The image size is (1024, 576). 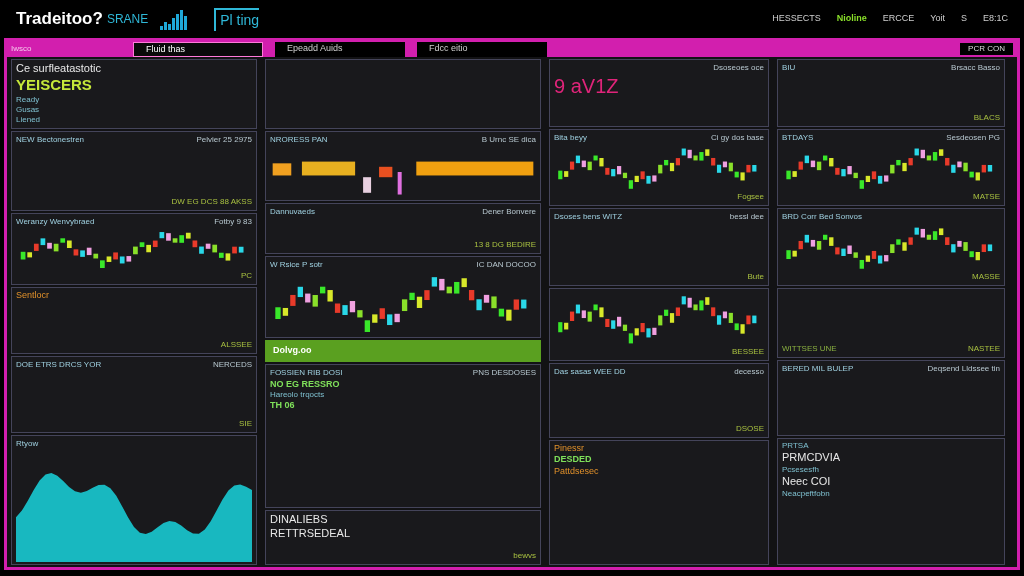 I want to click on panel-text: TH 06, so click(x=283, y=406).